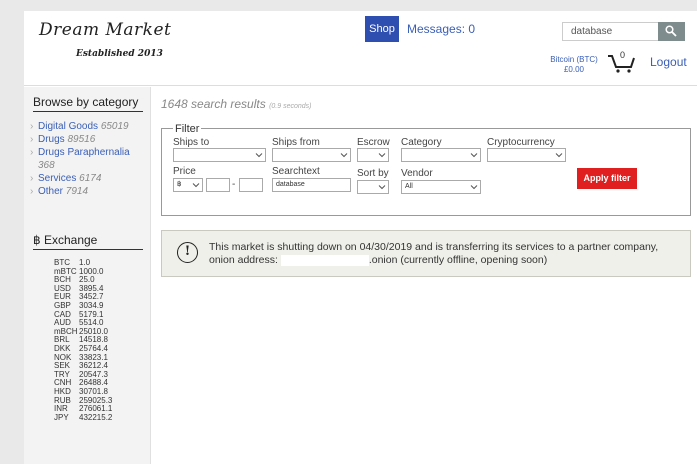 Image resolution: width=697 pixels, height=464 pixels. I want to click on ships-from-label: Ships from, so click(296, 142).